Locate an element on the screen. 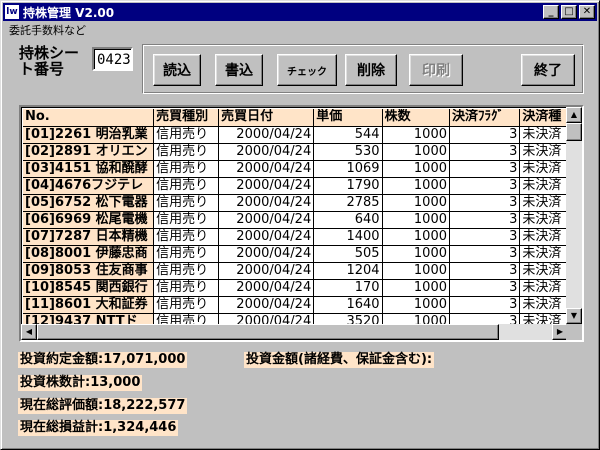  table-row: [10]8545 関西銀行 信用売り 2000/04/24 170 1000 3 未決済 is located at coordinates (295, 288).